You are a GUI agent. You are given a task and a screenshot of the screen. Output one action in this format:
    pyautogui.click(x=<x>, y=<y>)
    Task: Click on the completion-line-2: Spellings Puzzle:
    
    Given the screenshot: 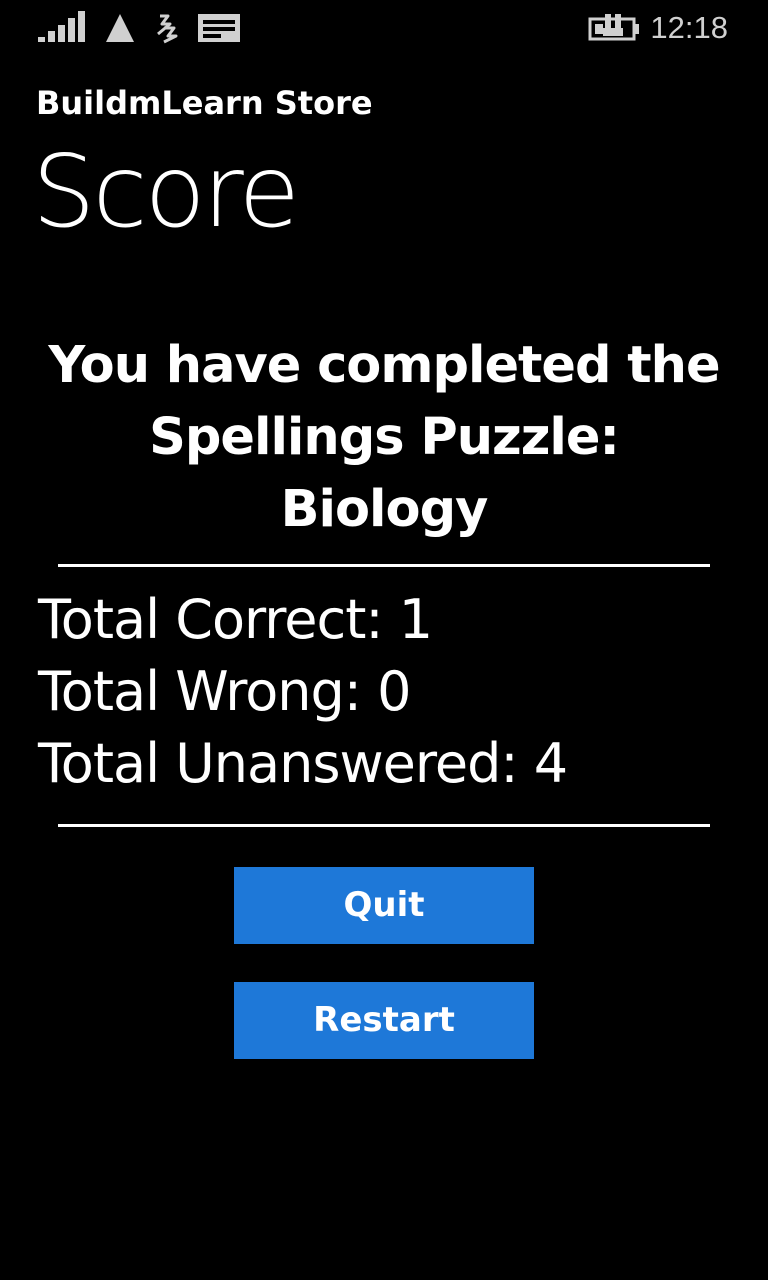 What is the action you would take?
    pyautogui.click(x=384, y=437)
    